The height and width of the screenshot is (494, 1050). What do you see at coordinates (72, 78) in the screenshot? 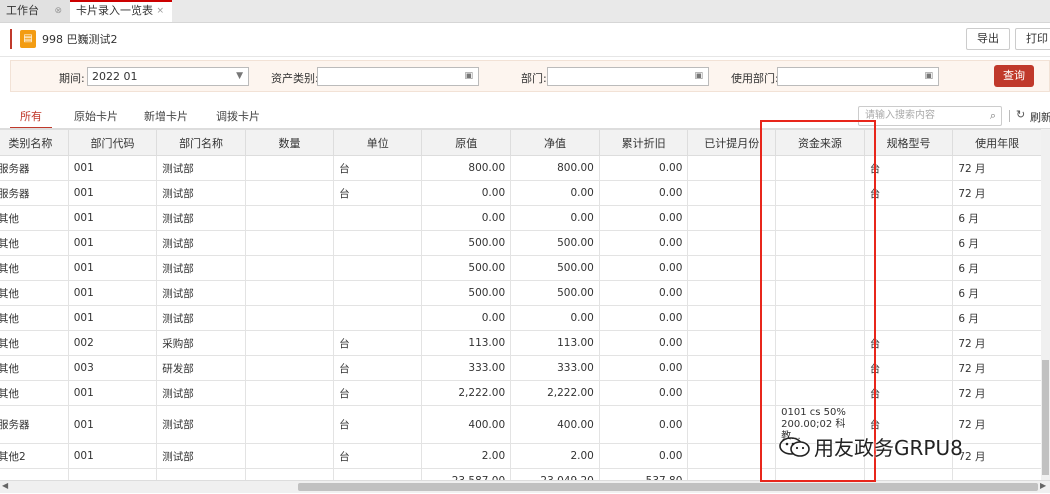
I see `period-label: 期间:` at bounding box center [72, 78].